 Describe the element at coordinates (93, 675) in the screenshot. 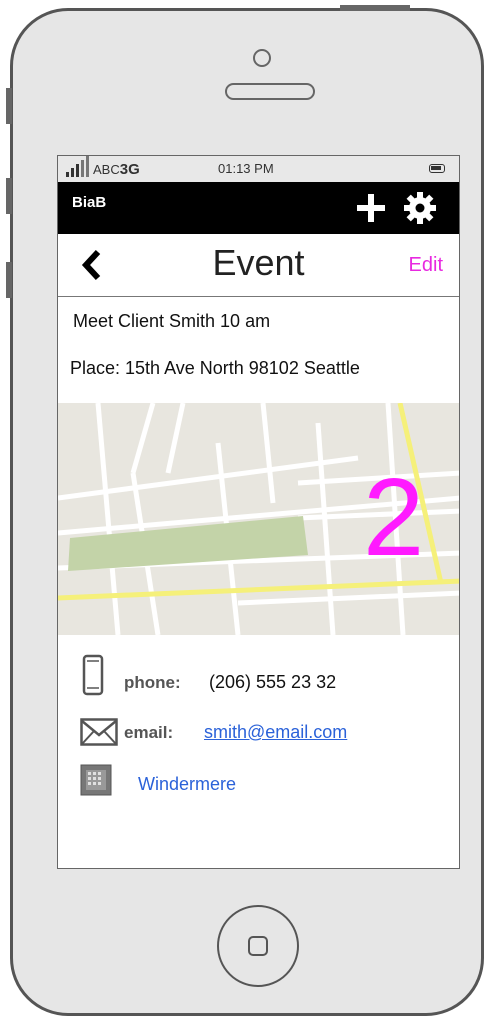

I see `phone-icon` at that location.